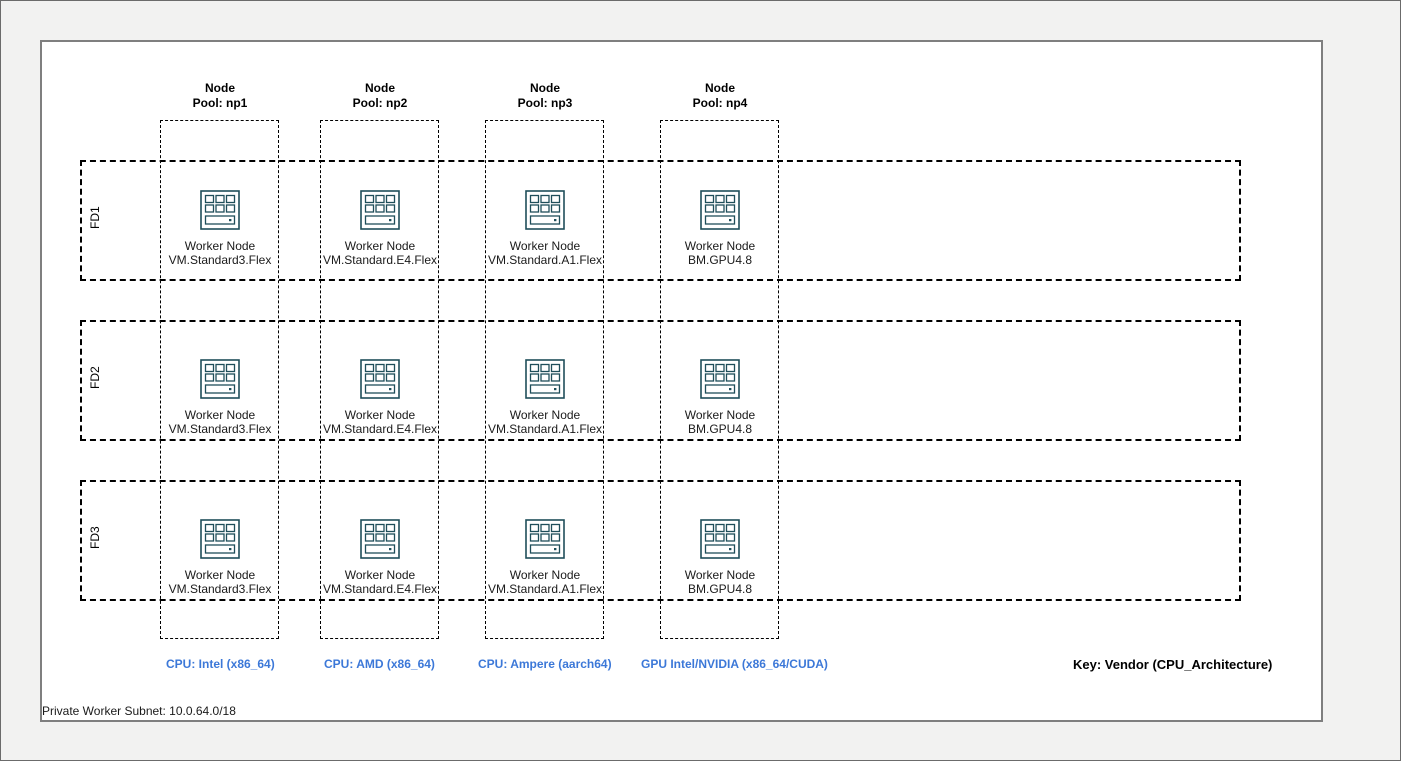  I want to click on pool-header-line2: Pool: np3, so click(545, 103).